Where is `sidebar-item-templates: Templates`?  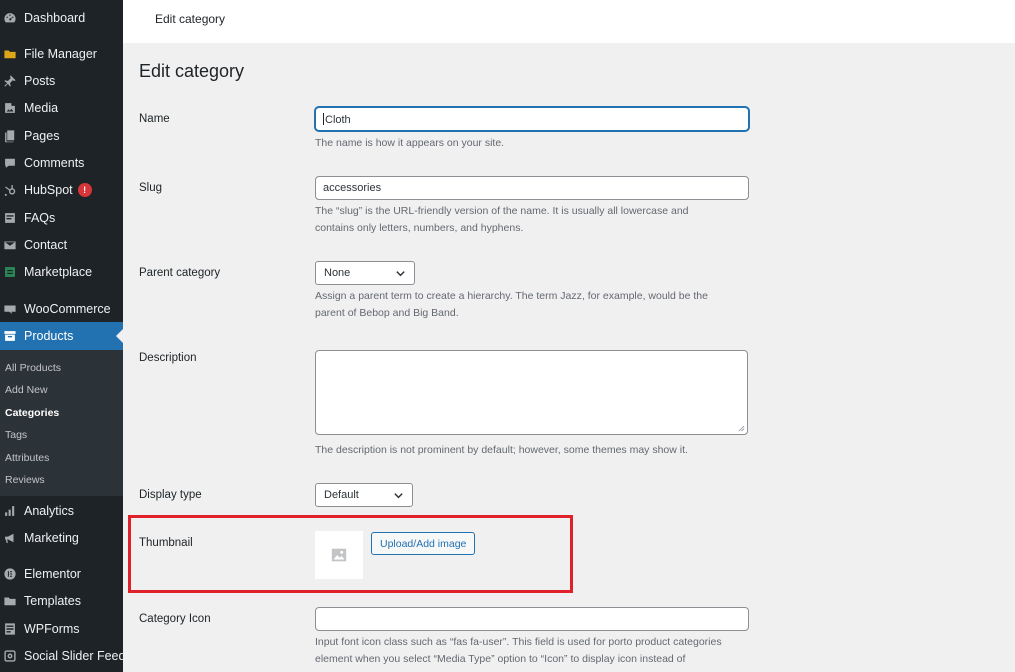 sidebar-item-templates: Templates is located at coordinates (61, 601).